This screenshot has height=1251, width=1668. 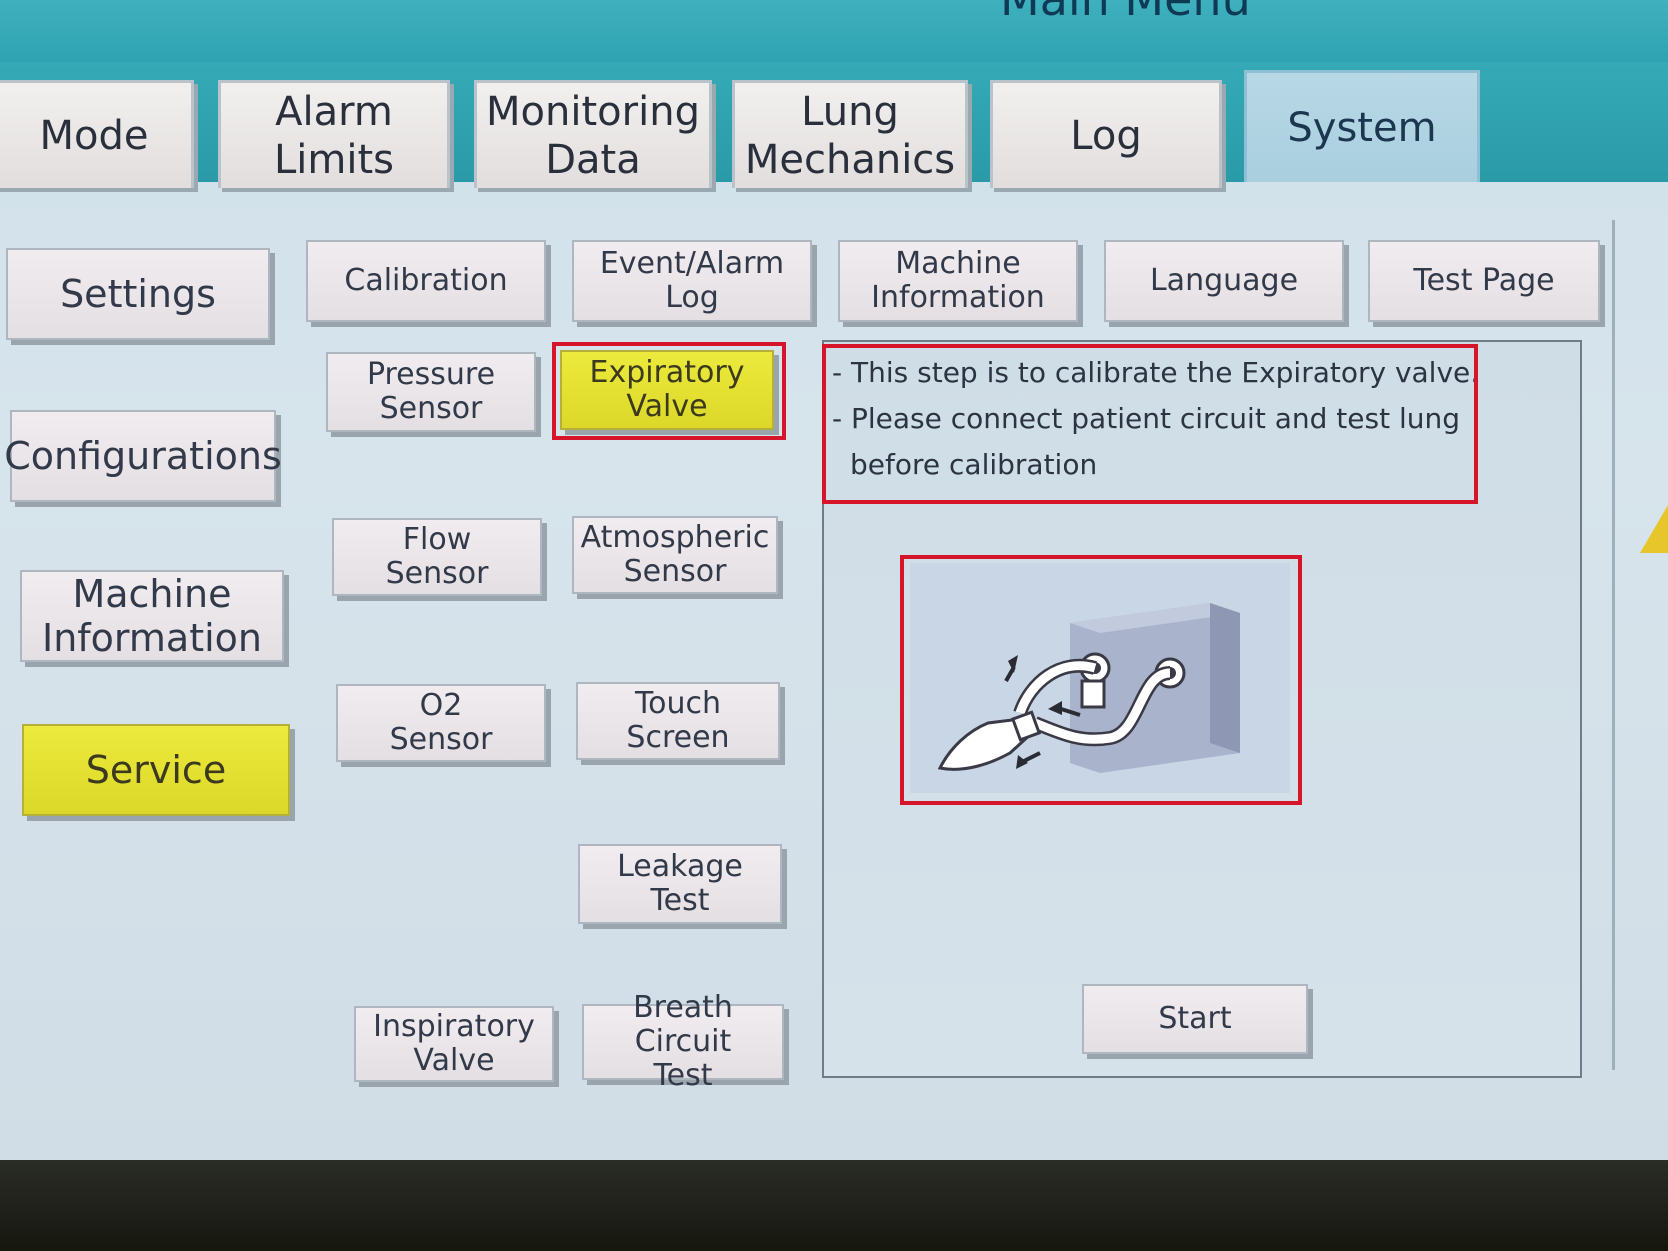 I want to click on subtab-test-page: Test Page, so click(x=1484, y=281).